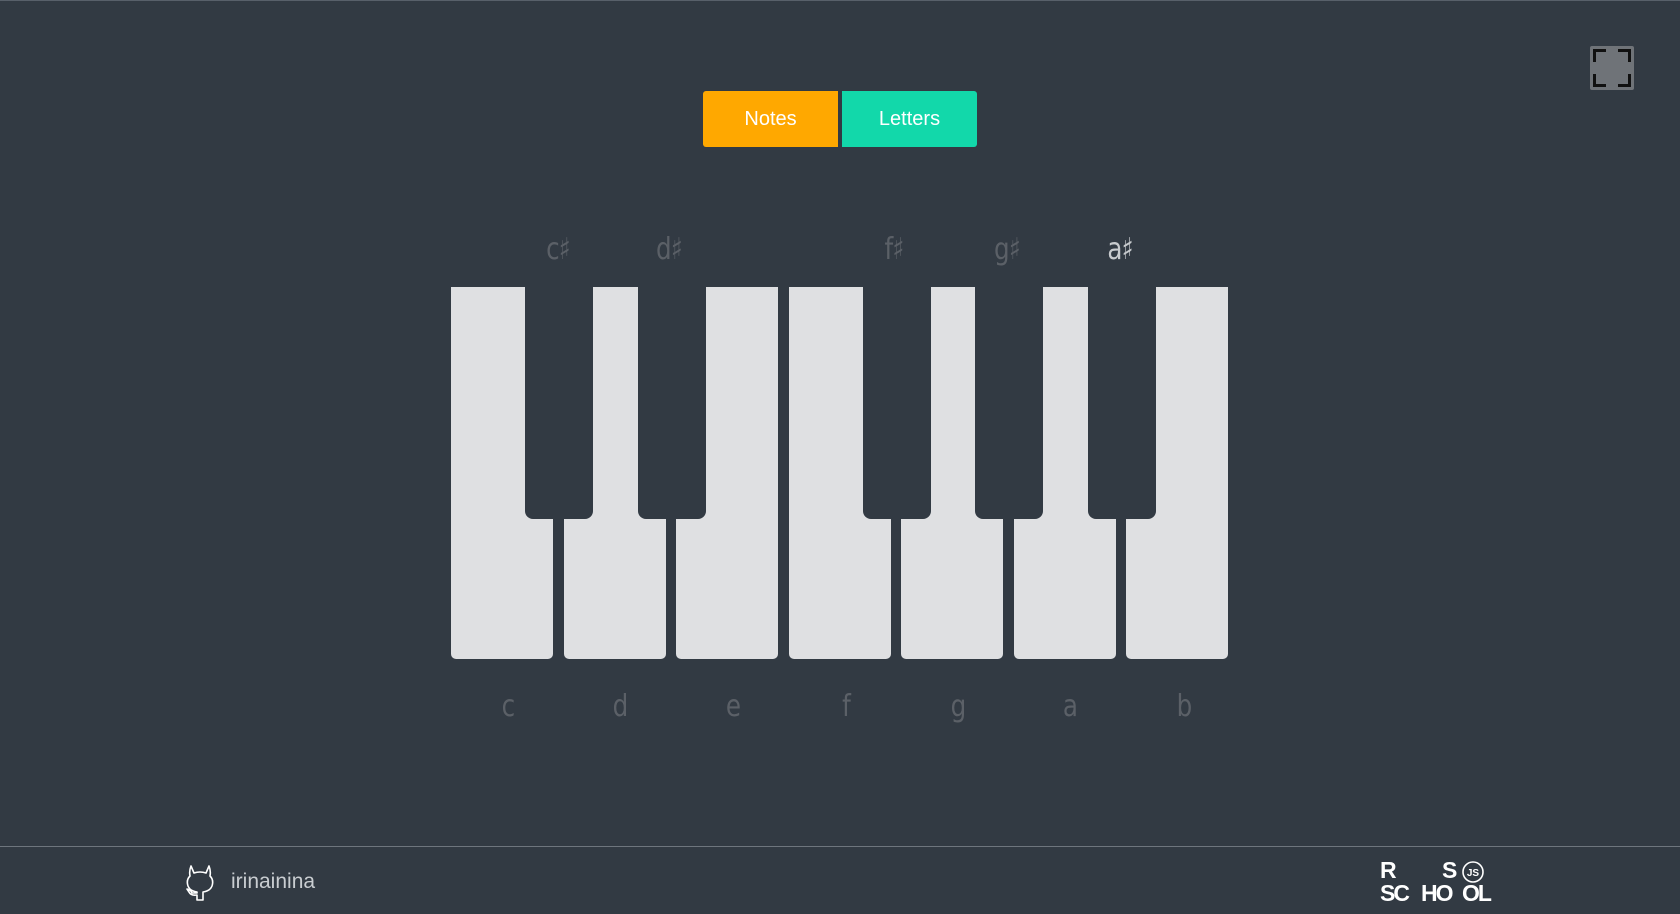  What do you see at coordinates (1122, 403) in the screenshot?
I see `black-key-as` at bounding box center [1122, 403].